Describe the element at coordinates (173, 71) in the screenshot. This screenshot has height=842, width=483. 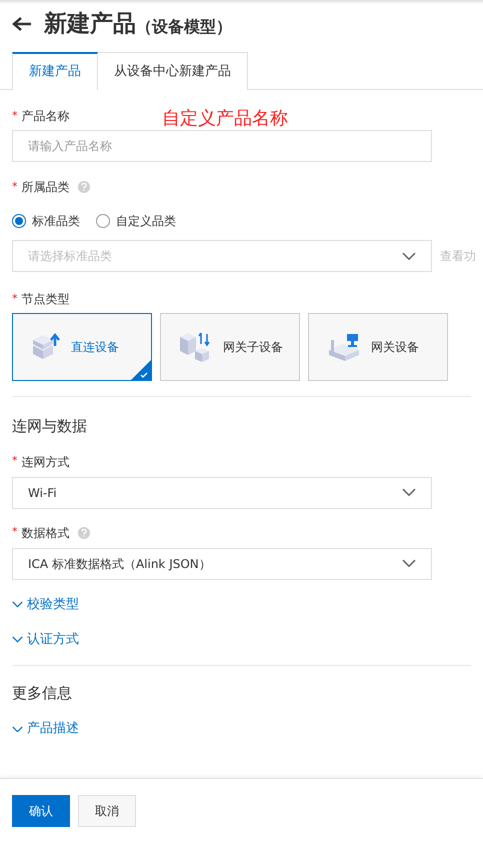
I see `tab: 从设备中心新建产品` at that location.